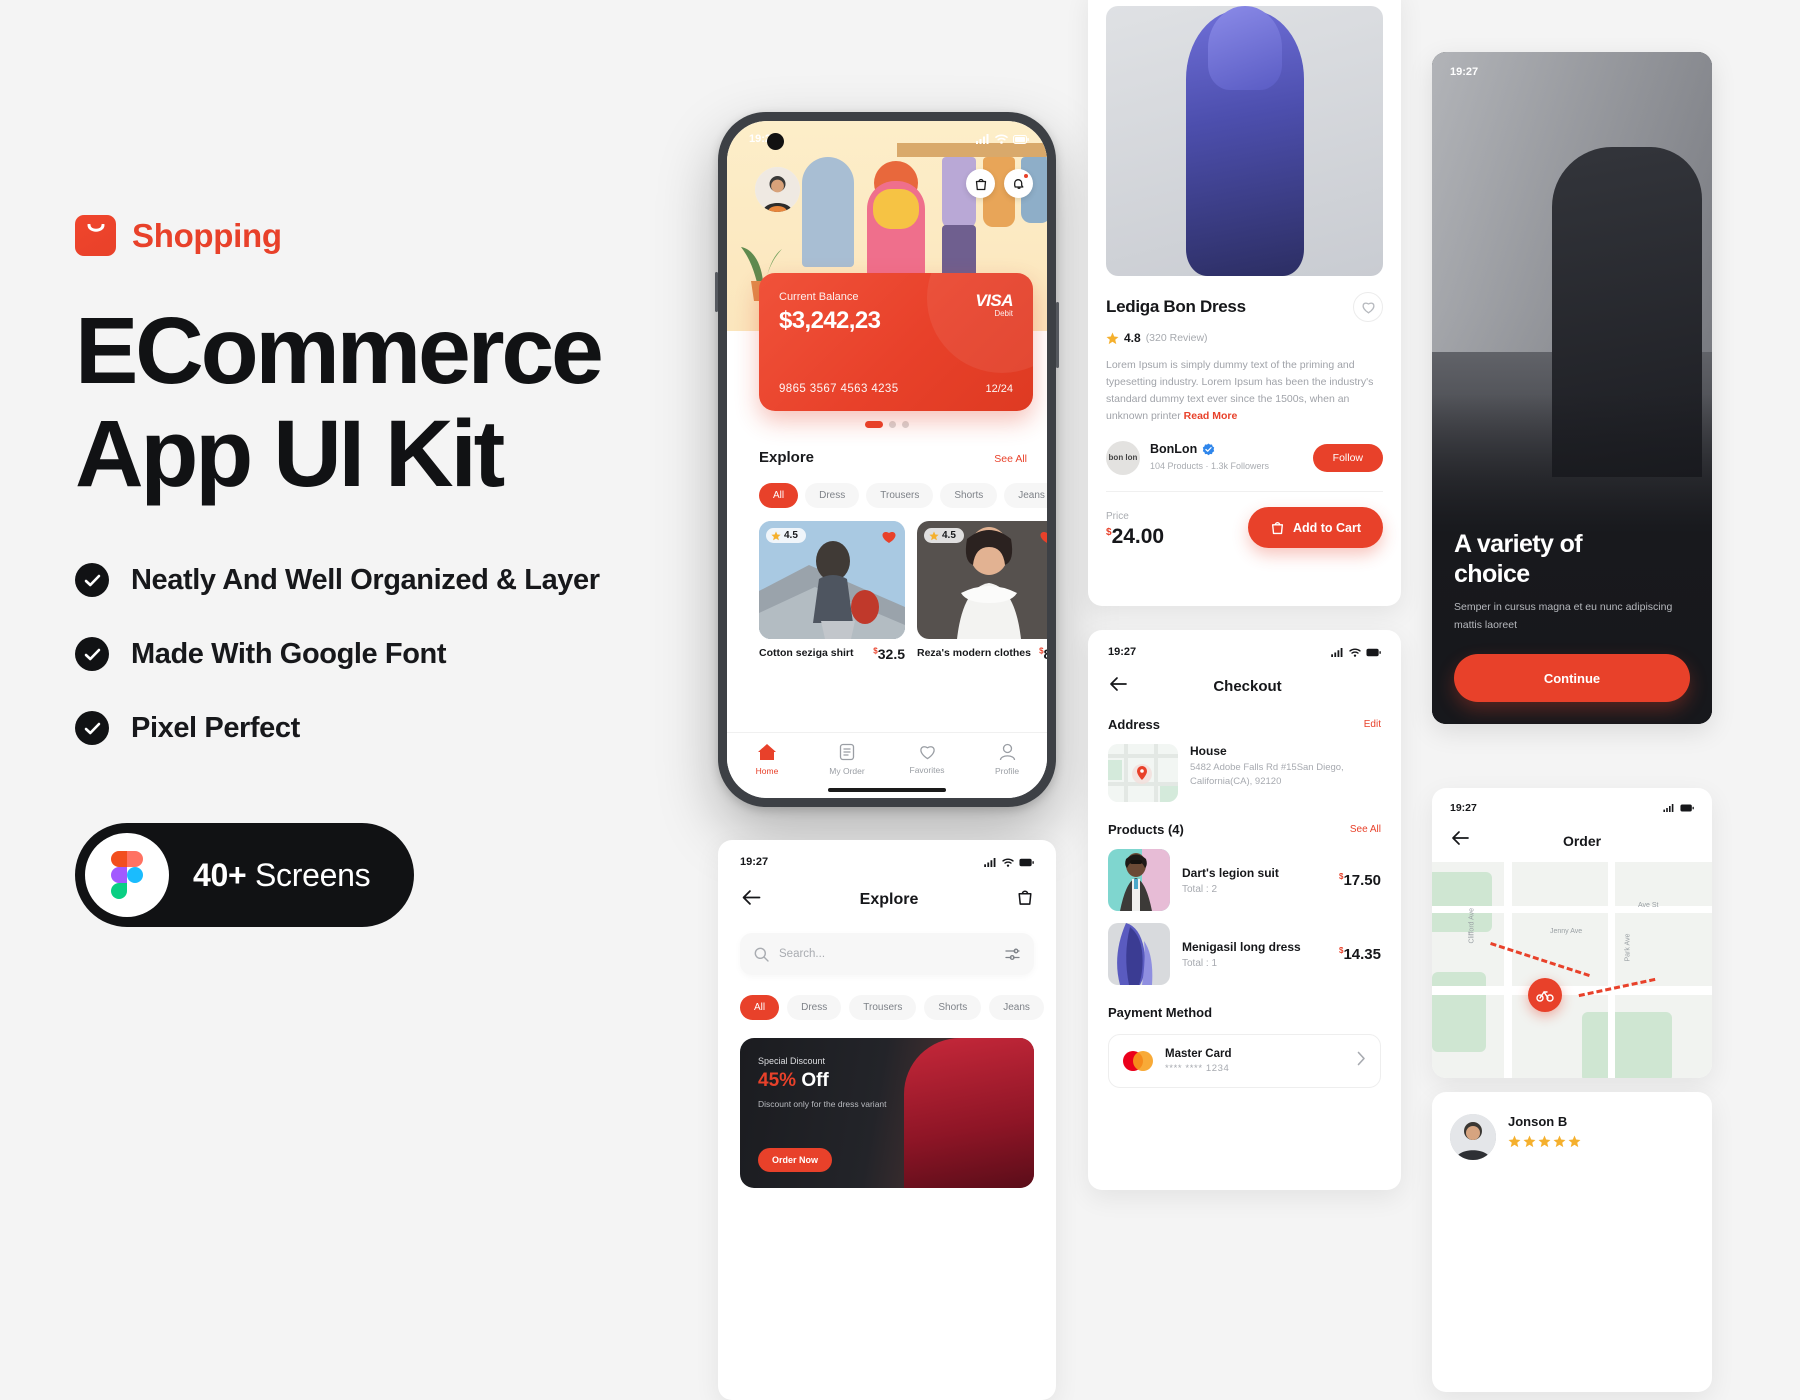  What do you see at coordinates (1508, 970) in the screenshot?
I see `map-road` at bounding box center [1508, 970].